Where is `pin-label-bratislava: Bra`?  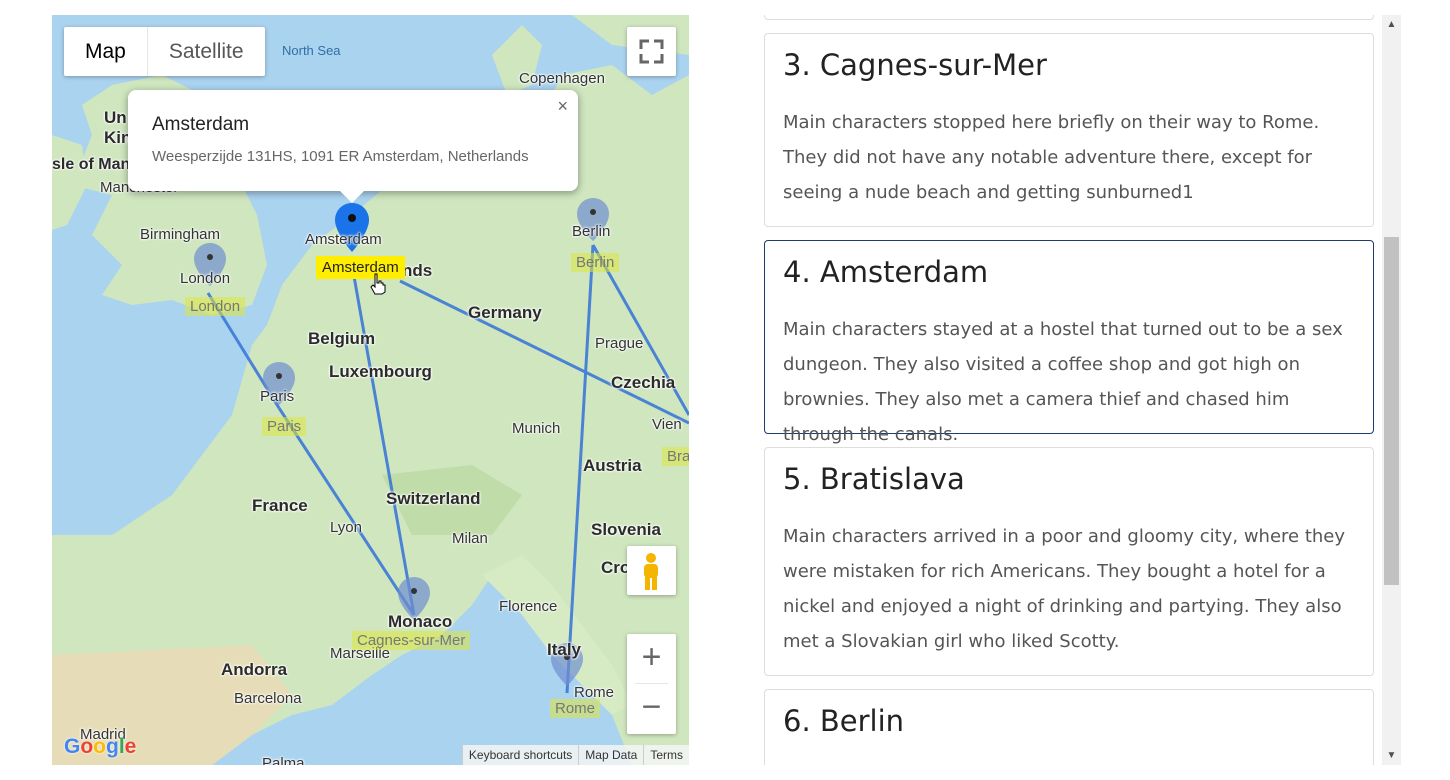 pin-label-bratislava: Bra is located at coordinates (675, 456).